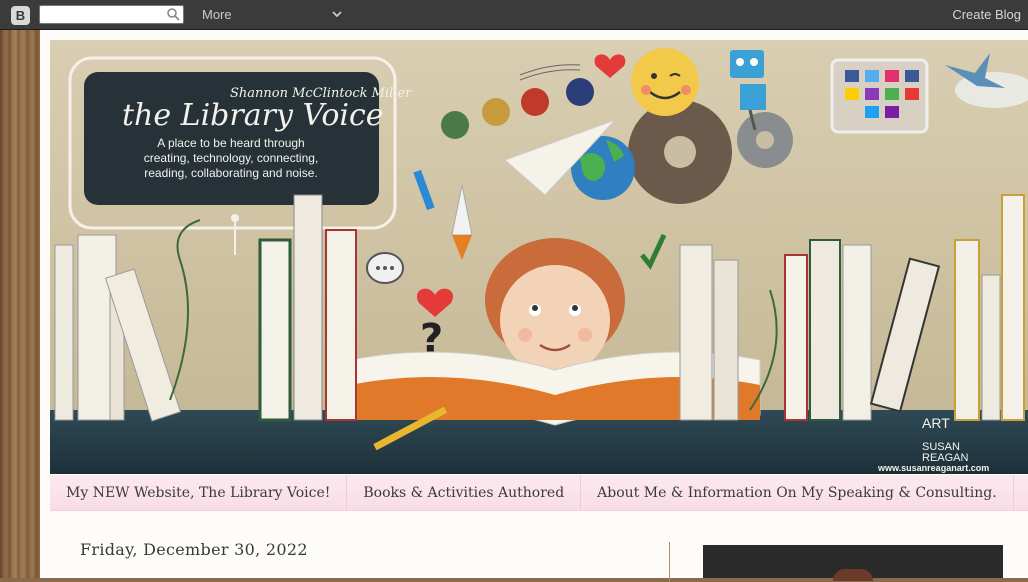 This screenshot has width=1028, height=582. What do you see at coordinates (230, 173) in the screenshot?
I see `tagline-line-3: reading, collaborating and noise.` at bounding box center [230, 173].